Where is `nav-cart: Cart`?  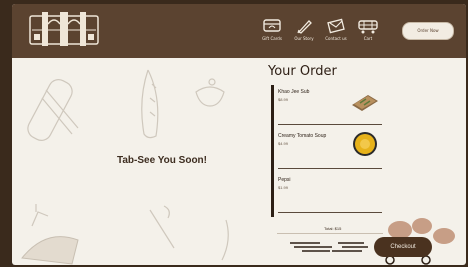 nav-cart: Cart is located at coordinates (368, 29).